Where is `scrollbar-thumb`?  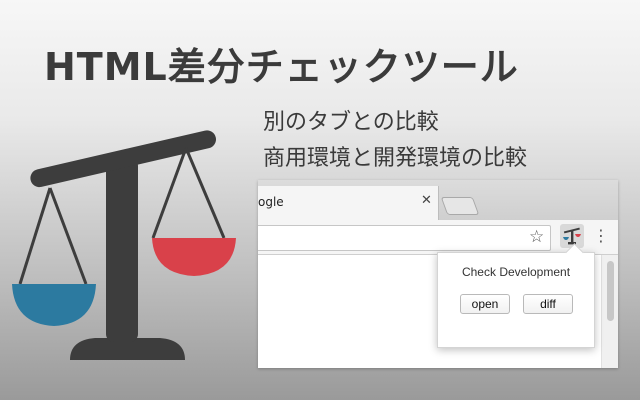
scrollbar-thumb is located at coordinates (610, 291).